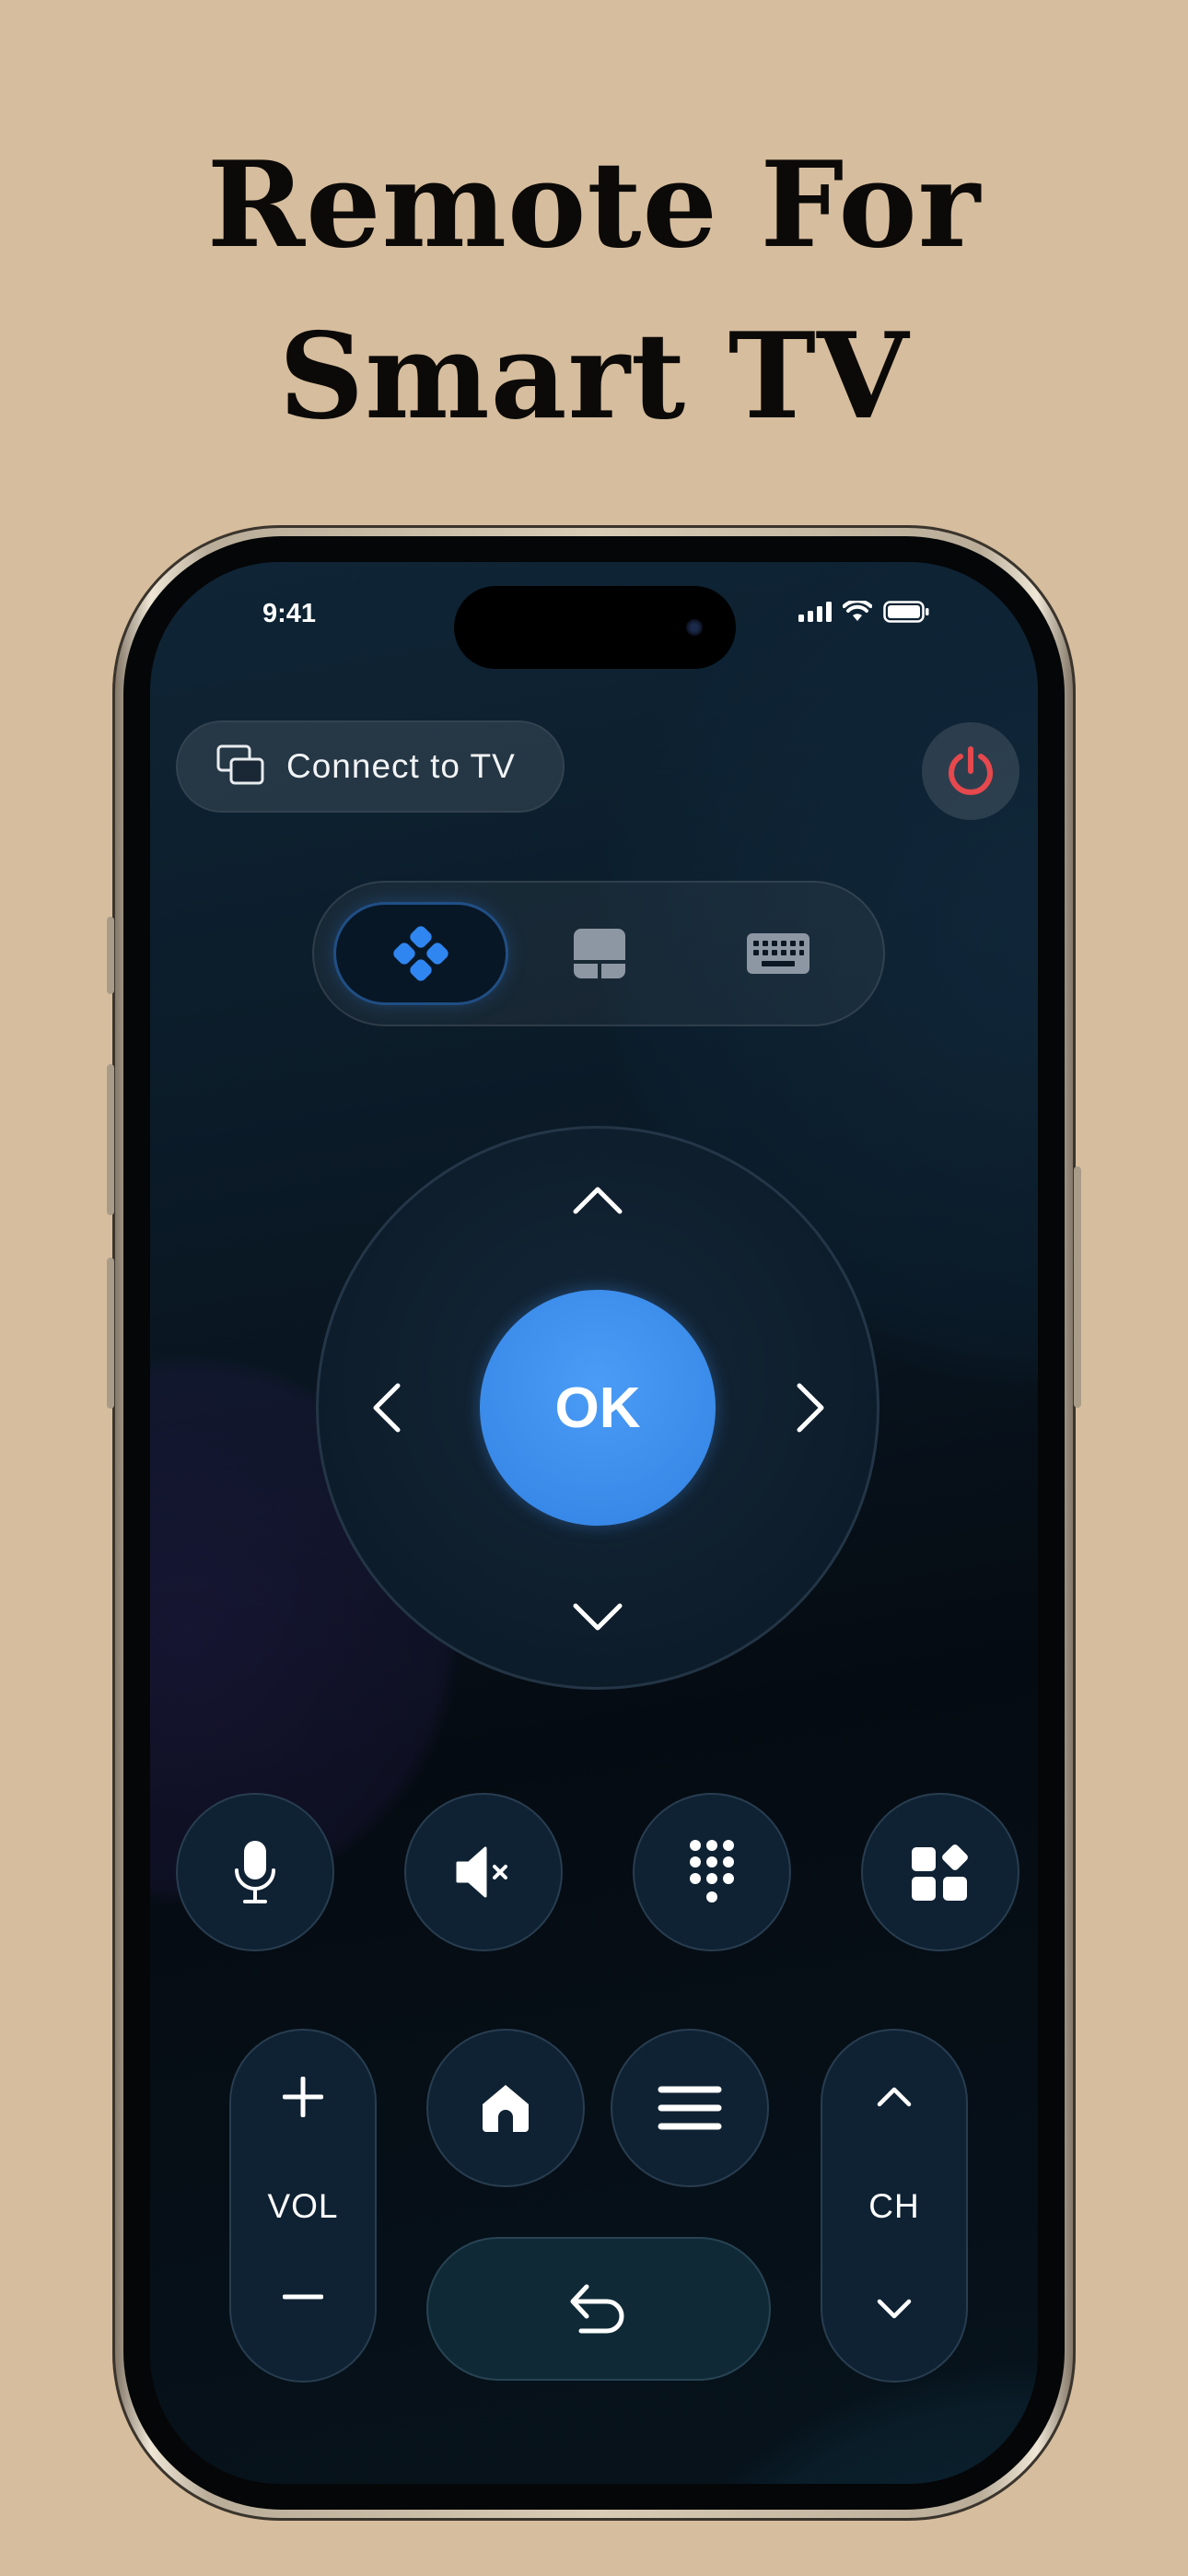  Describe the element at coordinates (594, 291) in the screenshot. I see `headline: Remote For Smart TV` at that location.